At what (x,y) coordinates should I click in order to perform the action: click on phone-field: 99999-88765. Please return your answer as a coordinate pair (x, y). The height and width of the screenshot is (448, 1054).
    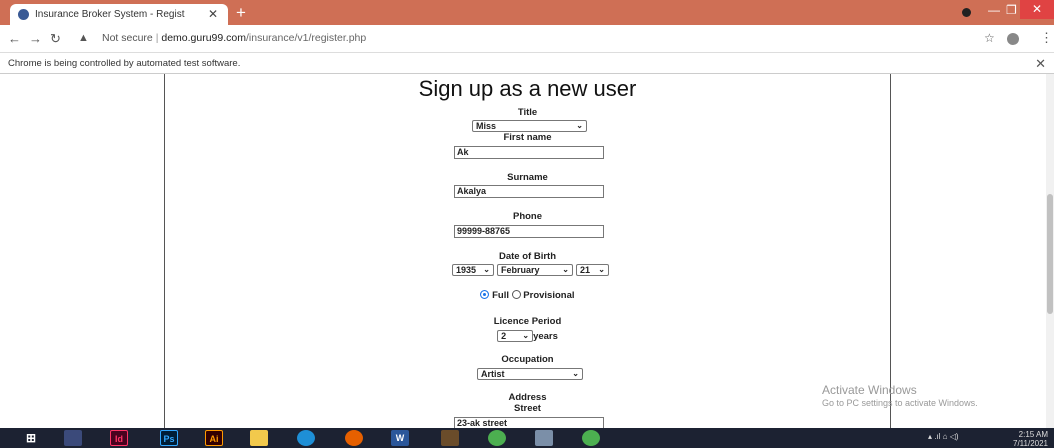
    Looking at the image, I should click on (529, 231).